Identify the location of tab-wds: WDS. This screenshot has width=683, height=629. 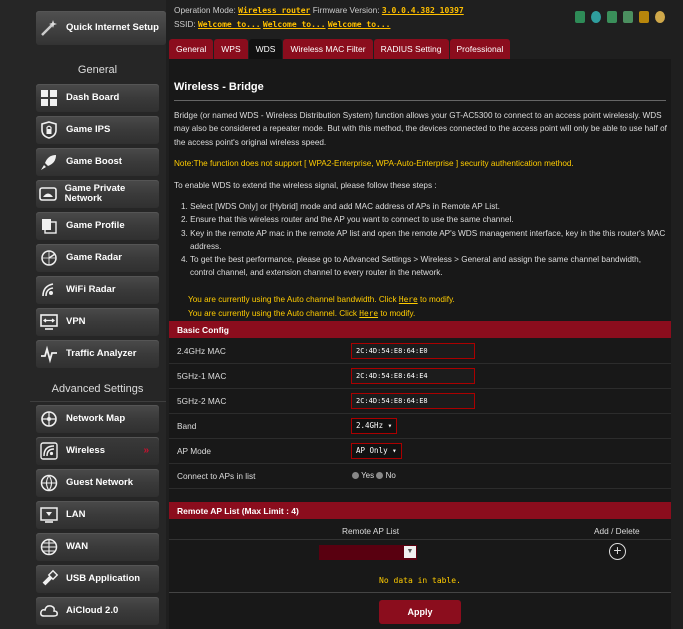
(265, 49).